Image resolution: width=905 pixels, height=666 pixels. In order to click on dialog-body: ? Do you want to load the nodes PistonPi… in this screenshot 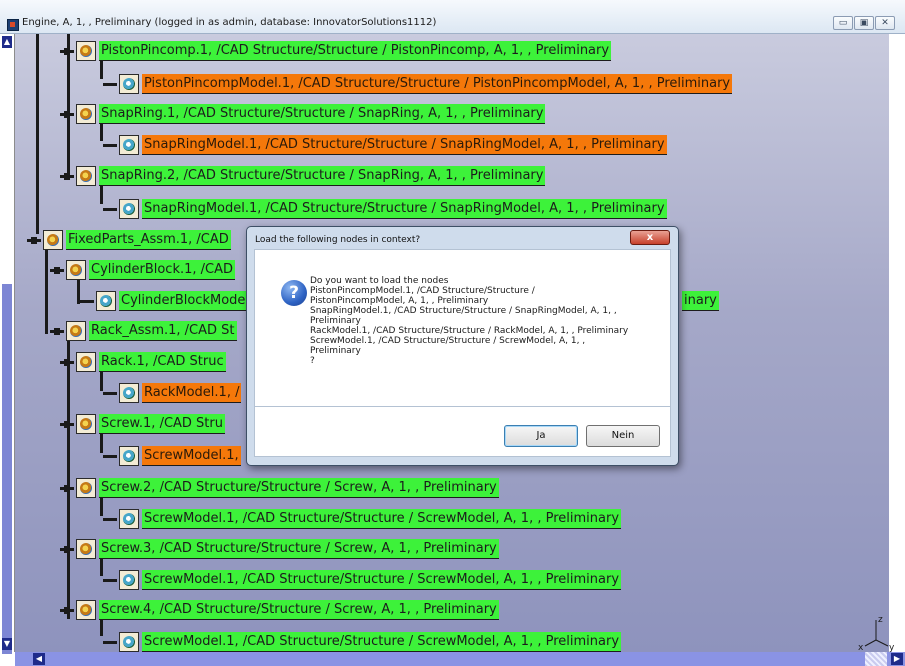, I will do `click(462, 328)`.